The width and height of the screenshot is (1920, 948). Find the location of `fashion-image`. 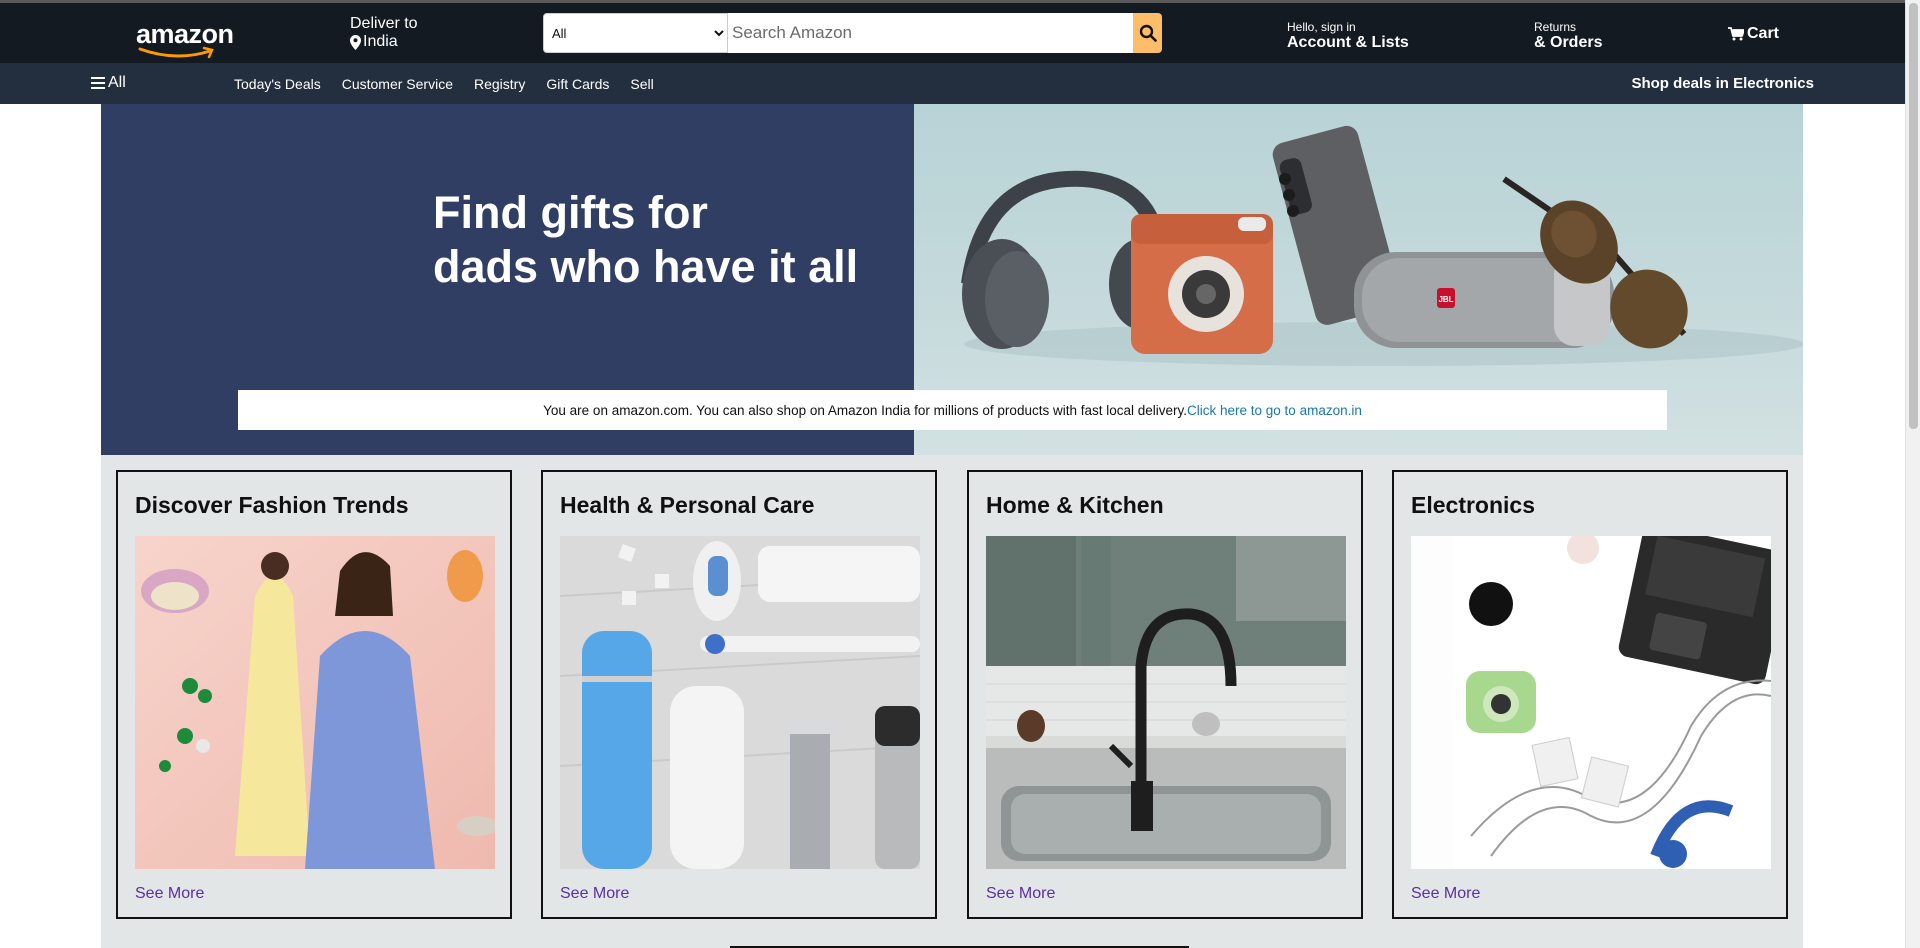

fashion-image is located at coordinates (315, 702).